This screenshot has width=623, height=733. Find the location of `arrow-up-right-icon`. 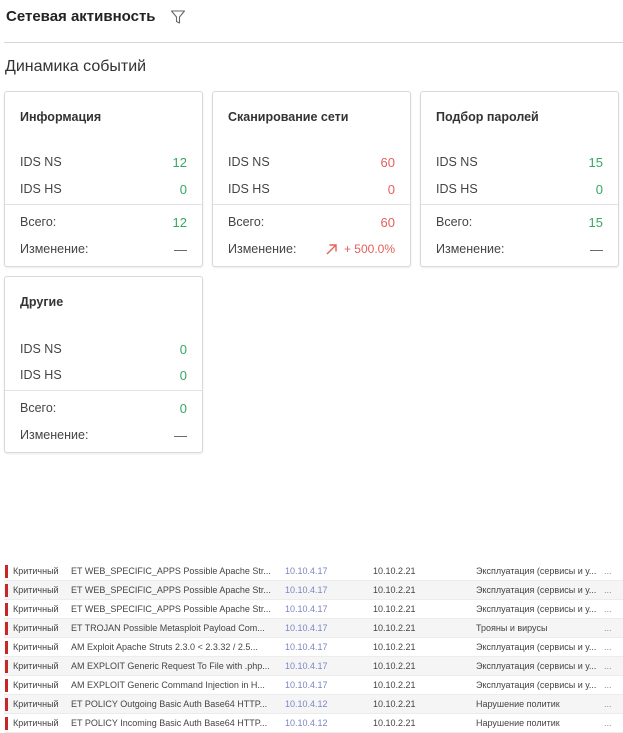

arrow-up-right-icon is located at coordinates (331, 248).